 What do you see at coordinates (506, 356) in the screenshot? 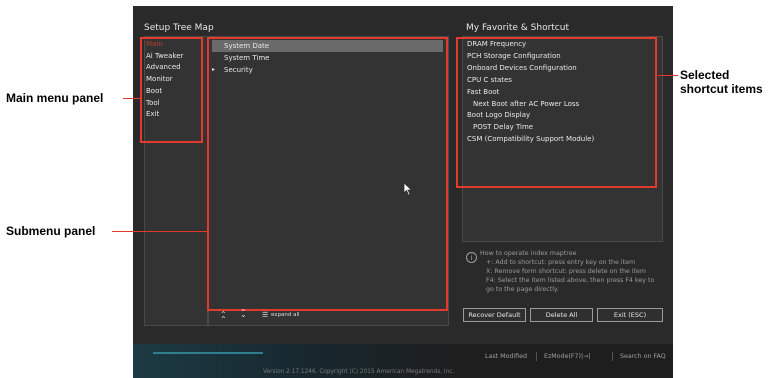
I see `last-modified-link: Last Modified` at bounding box center [506, 356].